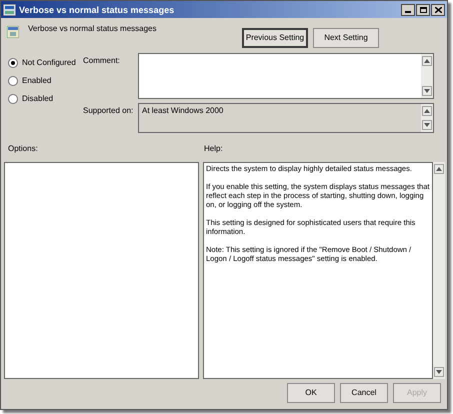 The image size is (453, 414). What do you see at coordinates (42, 62) in the screenshot?
I see `radio-option: Not Configured` at bounding box center [42, 62].